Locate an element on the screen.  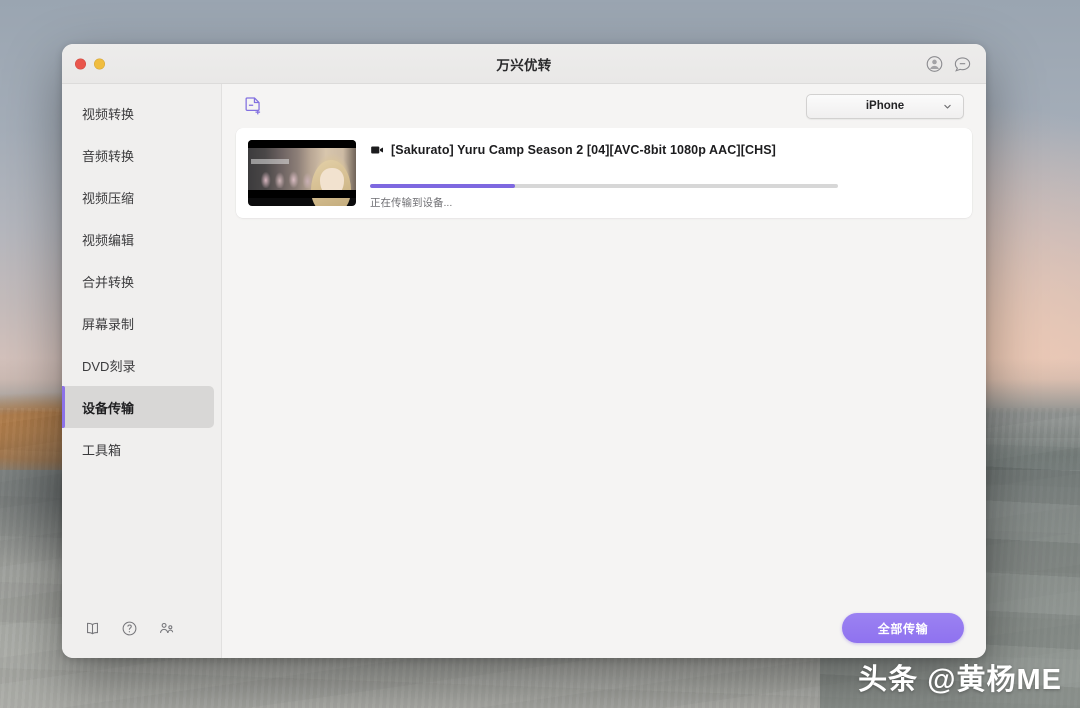
sidebar-footer is located at coordinates (141, 628).